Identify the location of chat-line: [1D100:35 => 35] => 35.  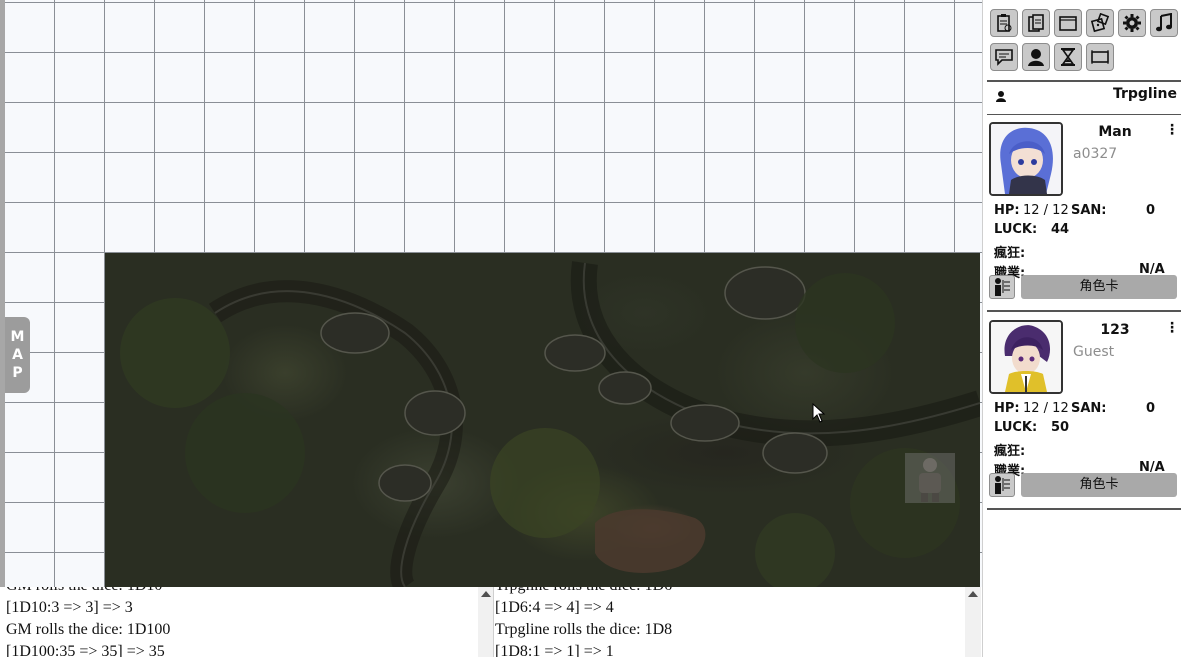
(85, 650).